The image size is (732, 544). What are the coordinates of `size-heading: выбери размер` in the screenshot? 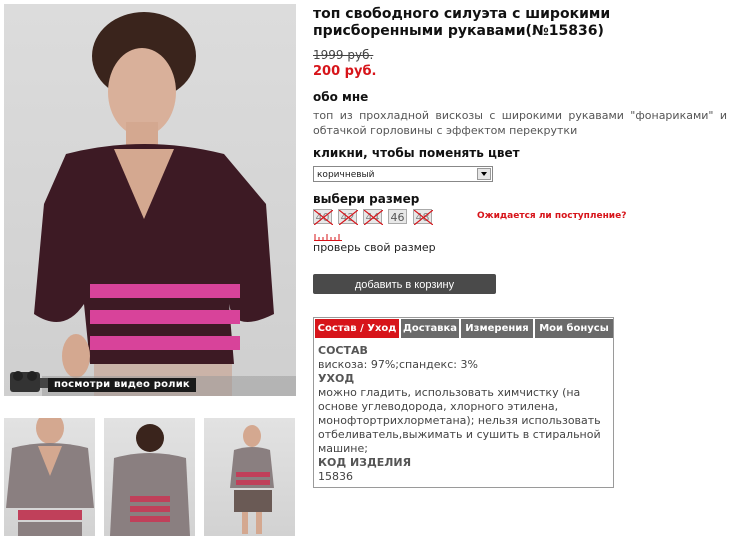 It's located at (366, 199).